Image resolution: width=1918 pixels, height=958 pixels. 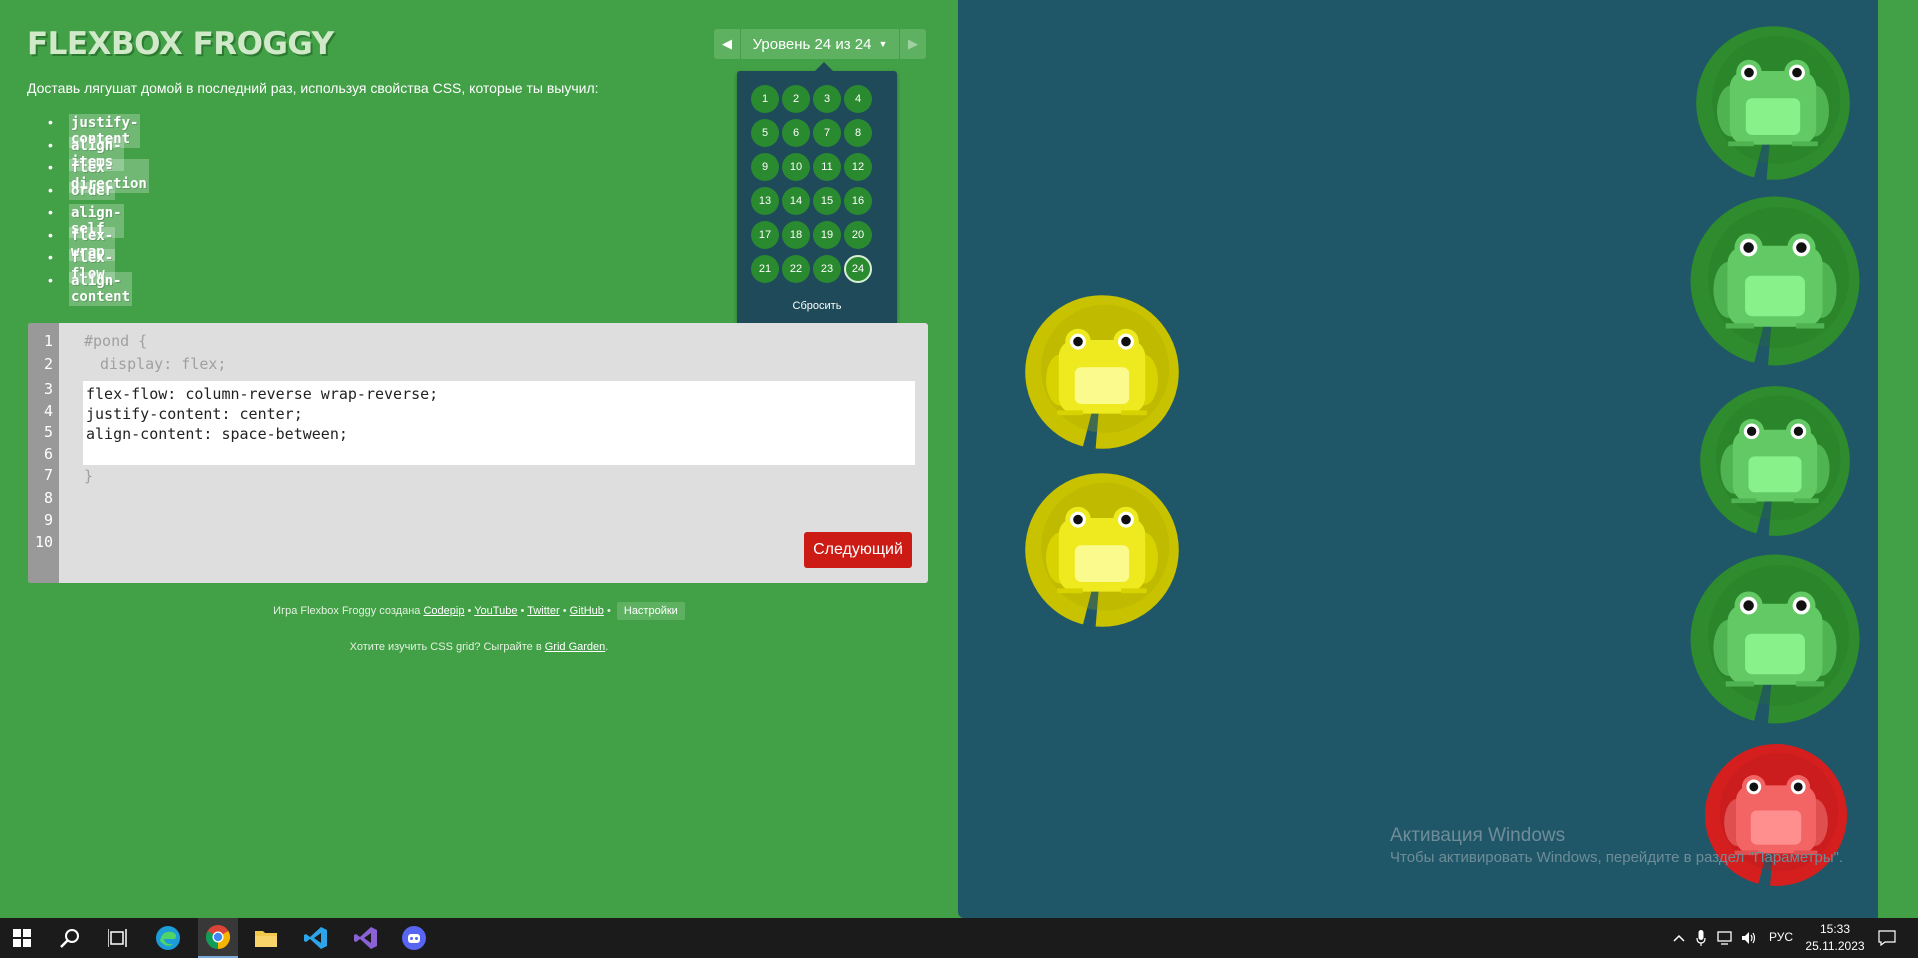 What do you see at coordinates (495, 611) in the screenshot?
I see `youtube-link: YouTube` at bounding box center [495, 611].